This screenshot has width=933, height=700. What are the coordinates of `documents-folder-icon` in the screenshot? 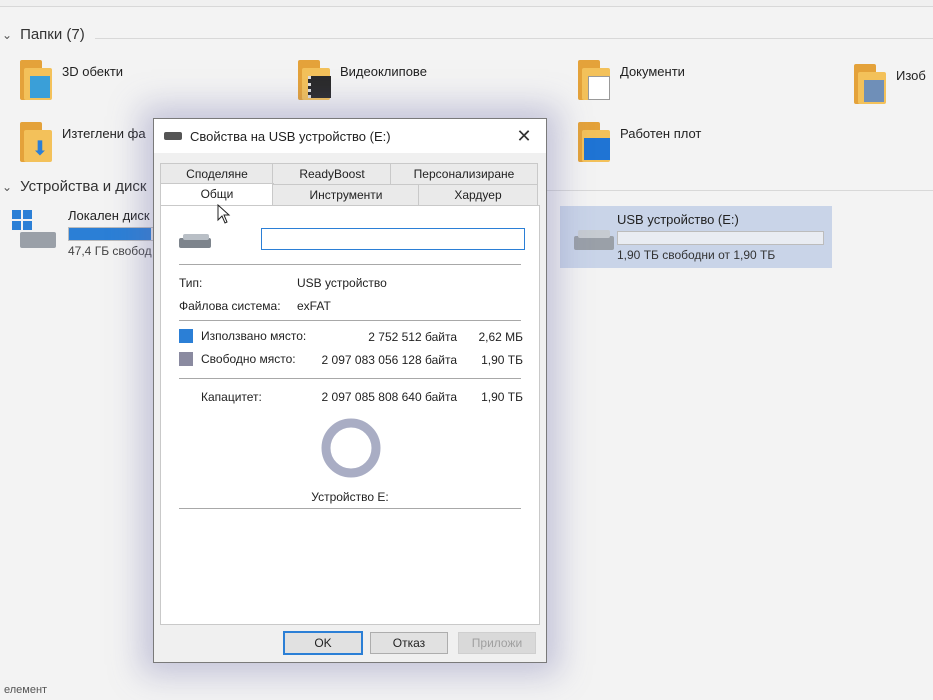 It's located at (593, 80).